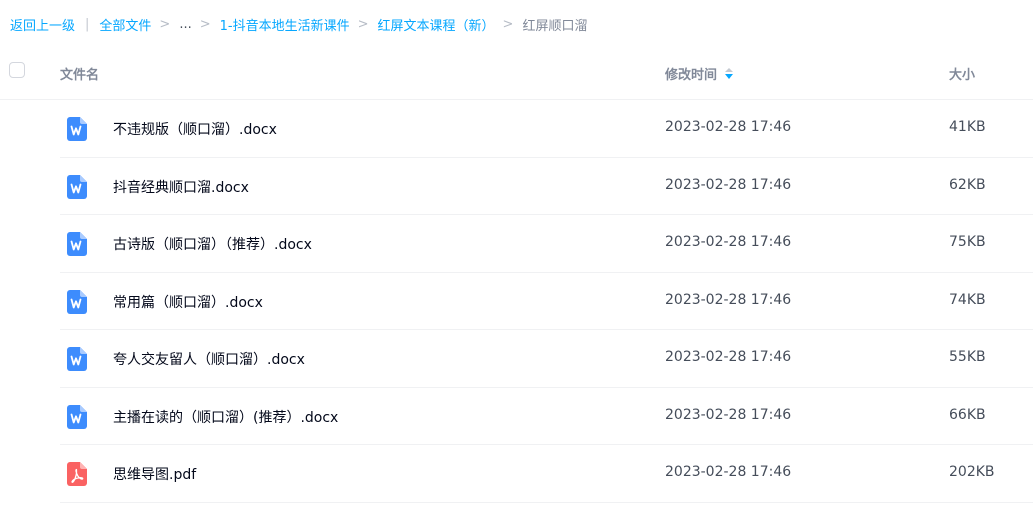 The width and height of the screenshot is (1033, 521). I want to click on file-list-header: 文件名 修改时间 大小, so click(516, 72).